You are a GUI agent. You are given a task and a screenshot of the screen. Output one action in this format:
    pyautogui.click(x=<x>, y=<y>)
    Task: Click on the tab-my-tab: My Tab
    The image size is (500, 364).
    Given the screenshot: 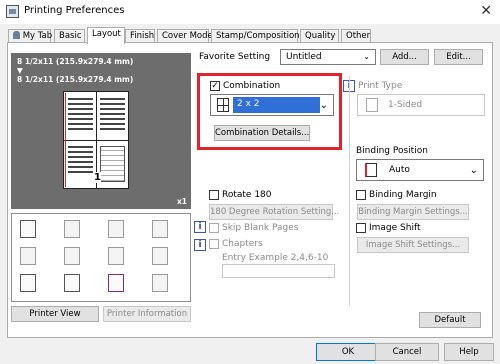 What is the action you would take?
    pyautogui.click(x=30, y=36)
    